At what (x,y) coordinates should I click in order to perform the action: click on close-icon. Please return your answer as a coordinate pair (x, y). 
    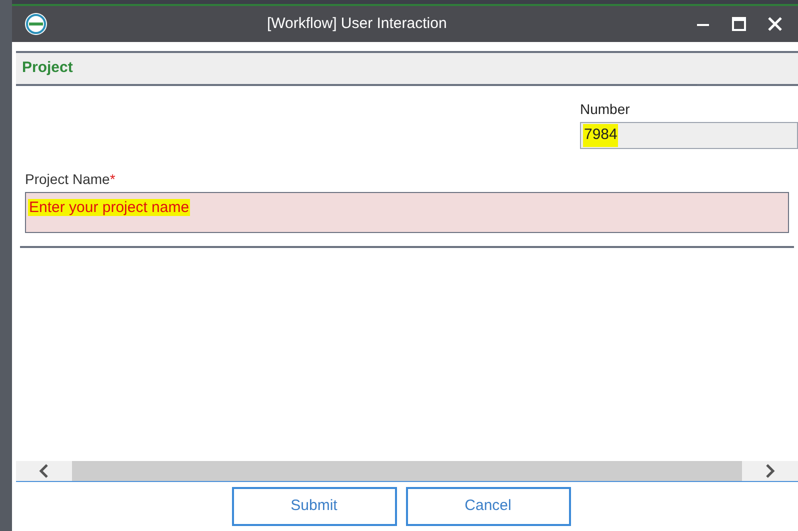
    Looking at the image, I should click on (775, 24).